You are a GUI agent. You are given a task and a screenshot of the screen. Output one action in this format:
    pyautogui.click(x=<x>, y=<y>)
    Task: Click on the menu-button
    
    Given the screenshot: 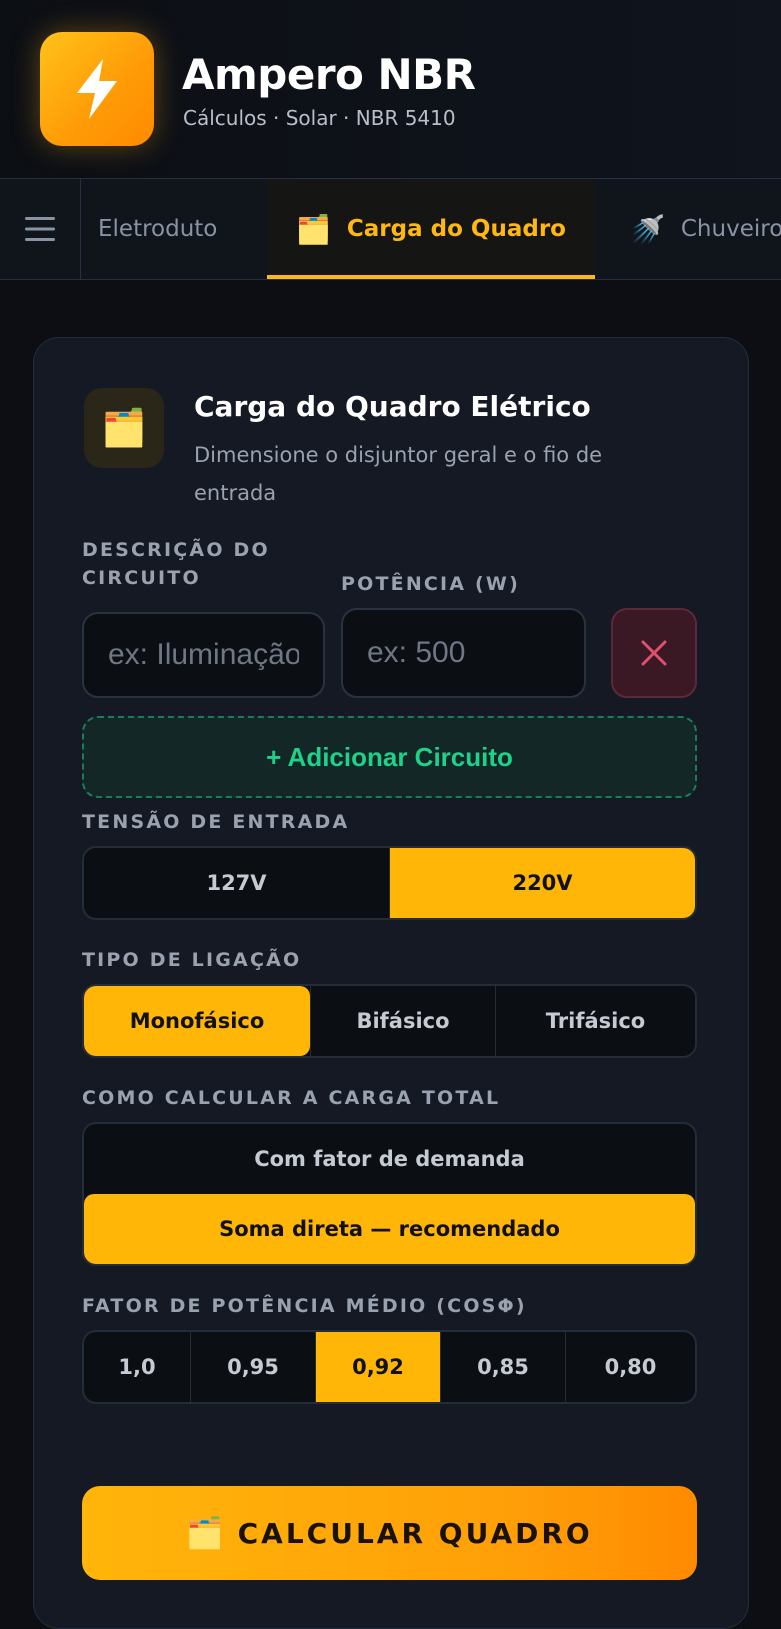 What is the action you would take?
    pyautogui.click(x=40, y=229)
    